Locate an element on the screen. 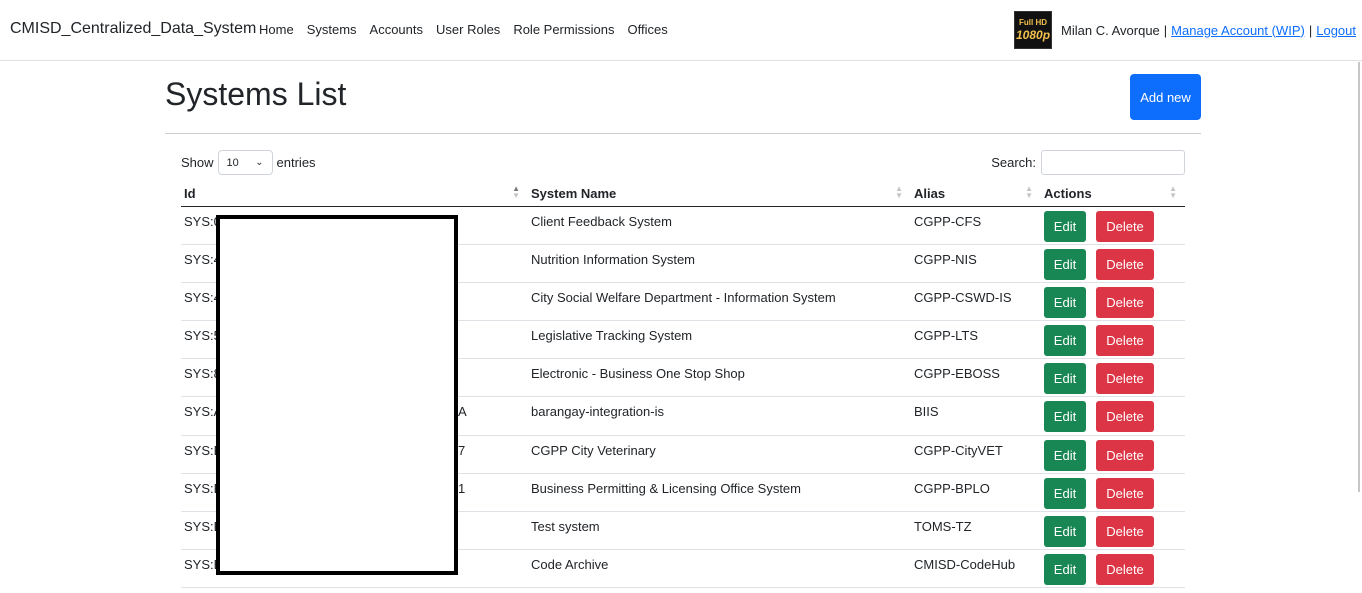  cell-id-tail: A is located at coordinates (462, 412).